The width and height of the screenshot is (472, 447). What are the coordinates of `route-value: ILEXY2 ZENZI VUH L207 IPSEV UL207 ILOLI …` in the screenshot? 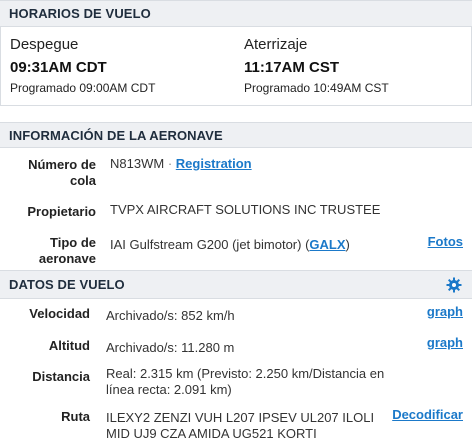 It's located at (240, 426).